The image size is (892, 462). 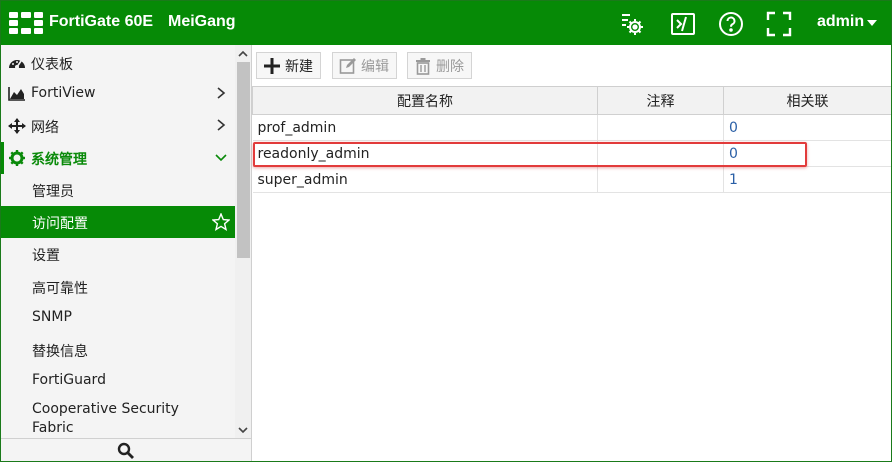 What do you see at coordinates (299, 66) in the screenshot?
I see `create-new-label: 新建` at bounding box center [299, 66].